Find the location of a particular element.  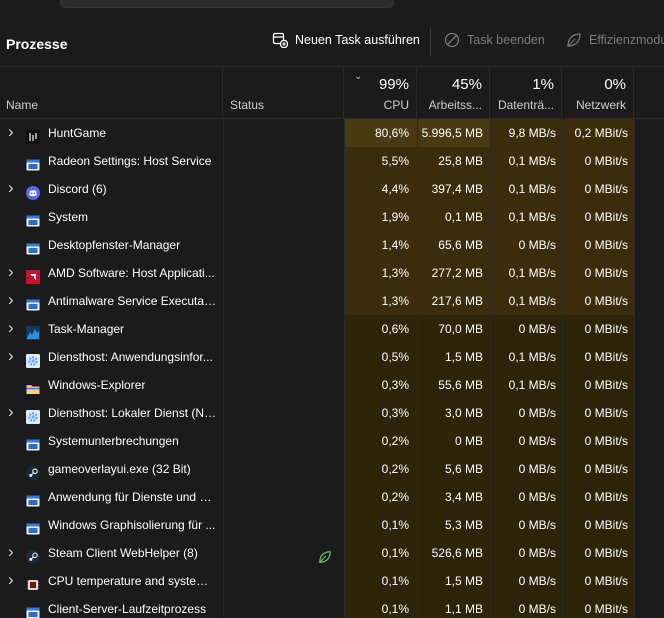

new-task-button: Neuen Task ausführen is located at coordinates (346, 40).